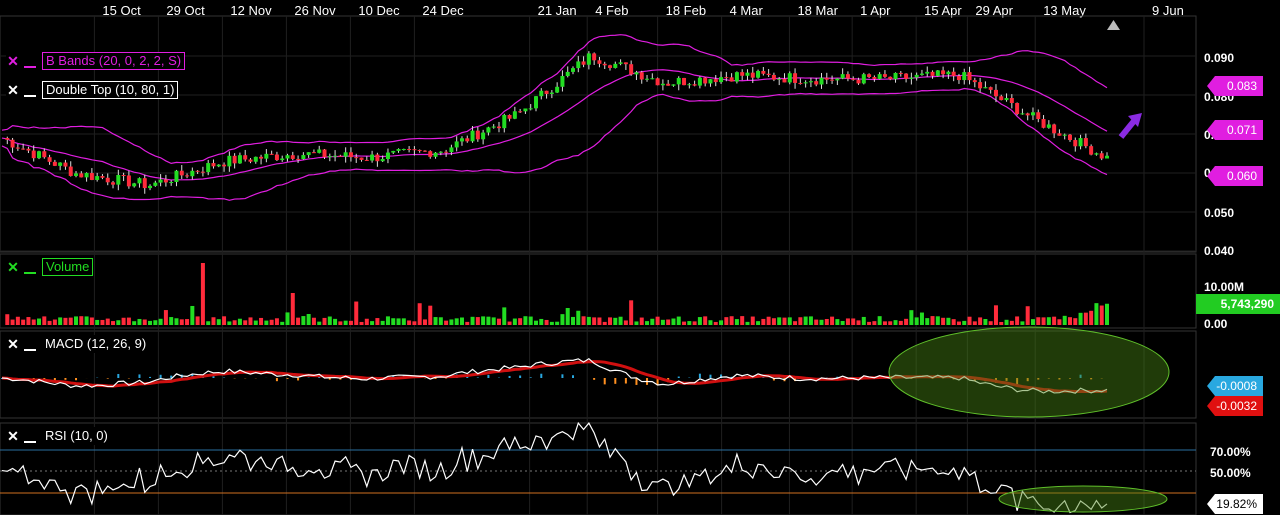 Image resolution: width=1280 pixels, height=515 pixels. Describe the element at coordinates (1113, 25) in the screenshot. I see `scroll-up-triangle-icon` at that location.